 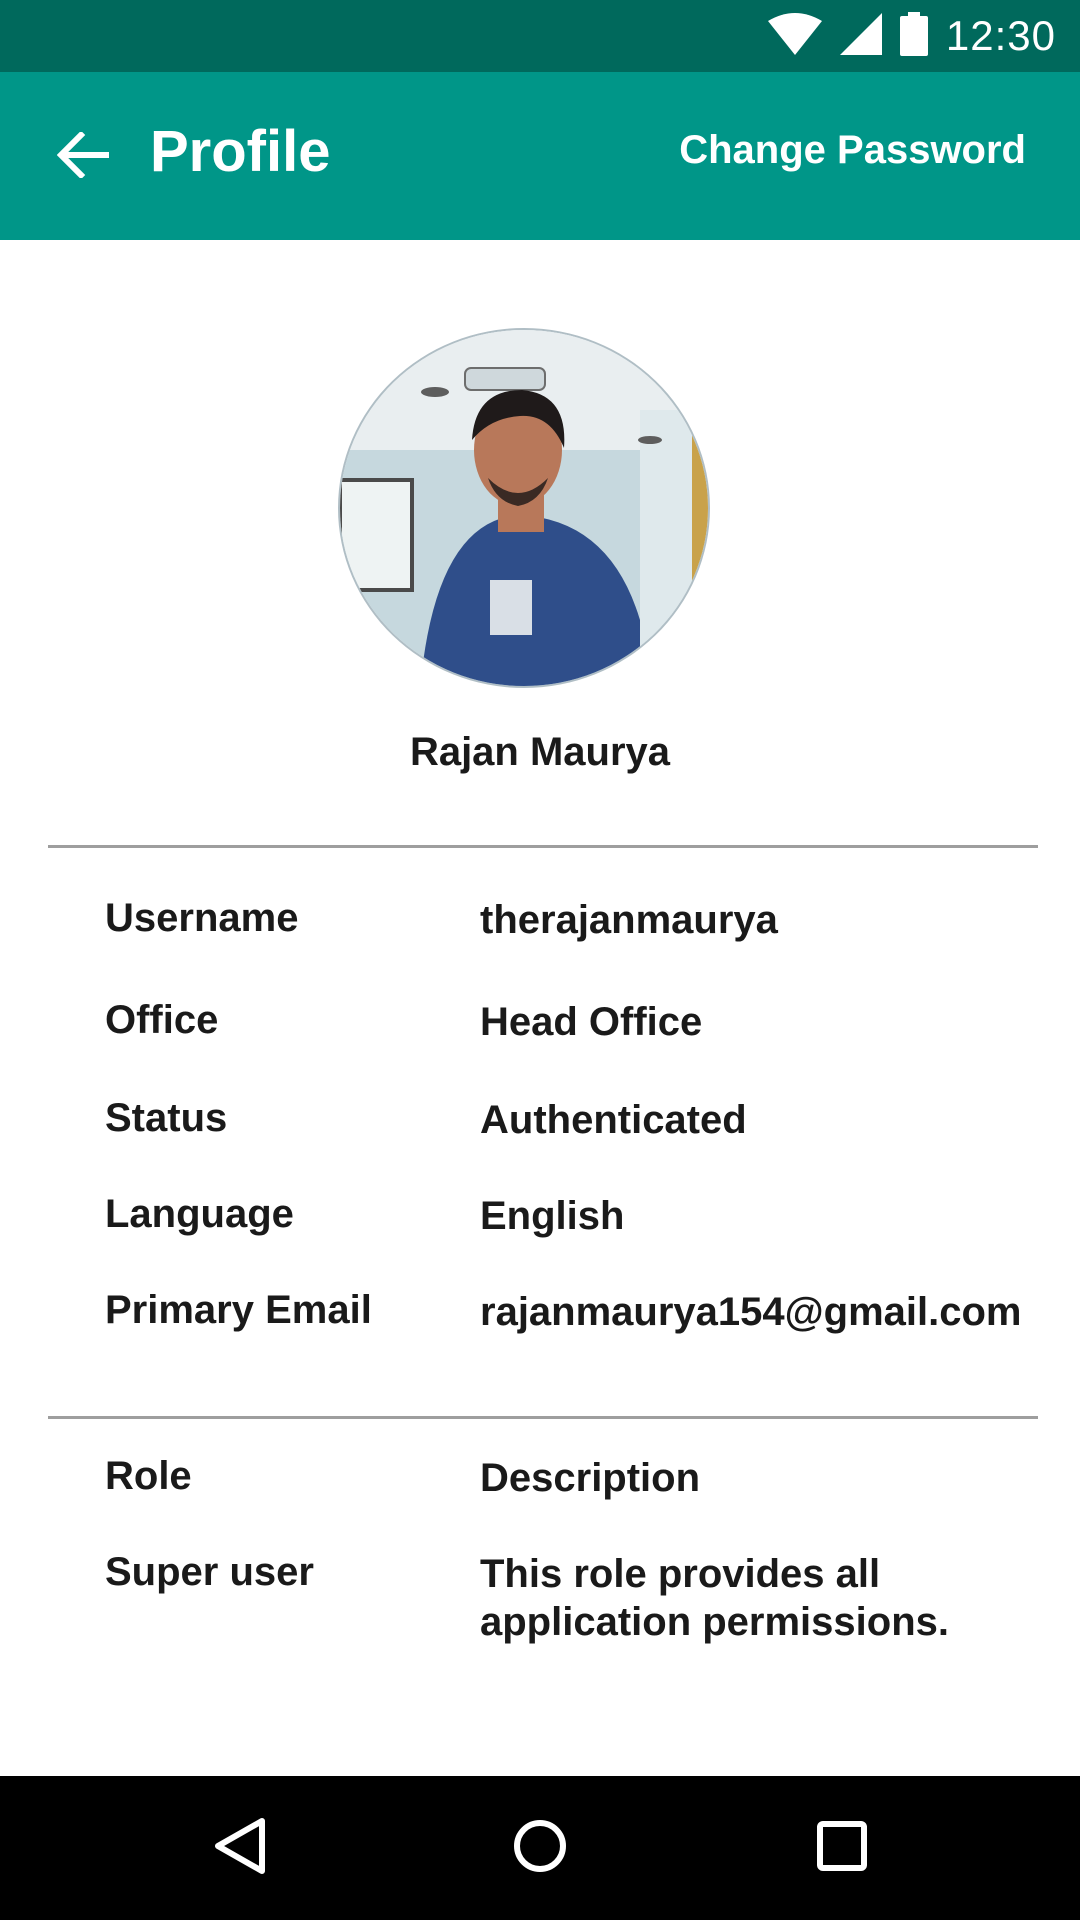 What do you see at coordinates (540, 36) in the screenshot?
I see `status-bar: 12:30` at bounding box center [540, 36].